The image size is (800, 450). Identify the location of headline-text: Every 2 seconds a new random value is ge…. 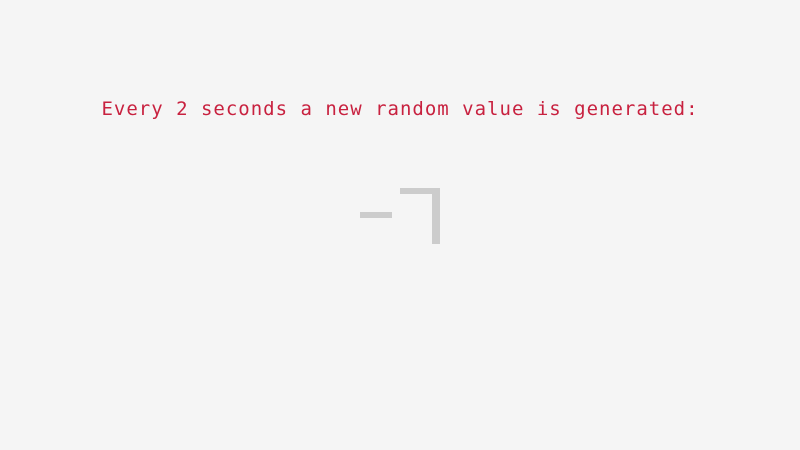
(400, 109).